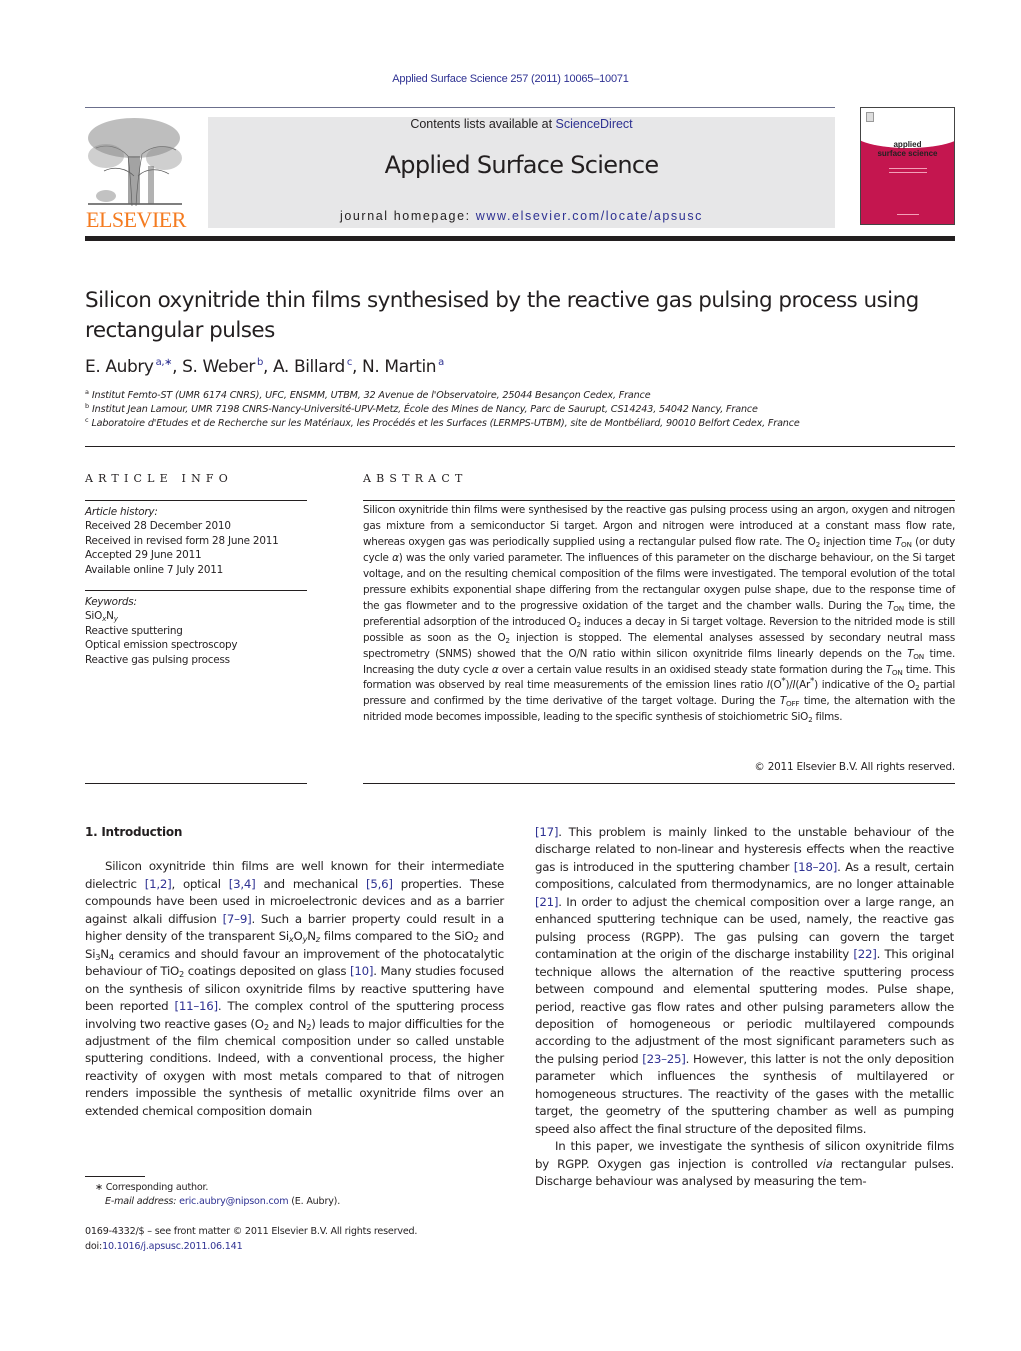  What do you see at coordinates (94, 1246) in the screenshot?
I see `doi-prefix: doi:` at bounding box center [94, 1246].